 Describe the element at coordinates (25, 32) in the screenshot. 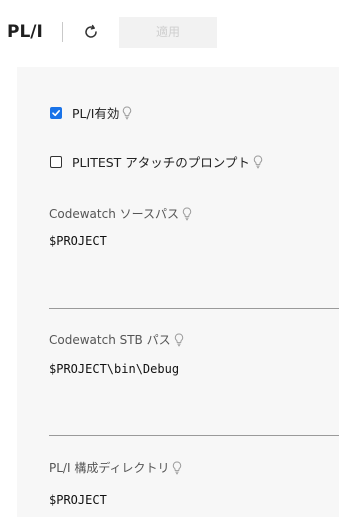

I see `page-title: PL/I` at that location.